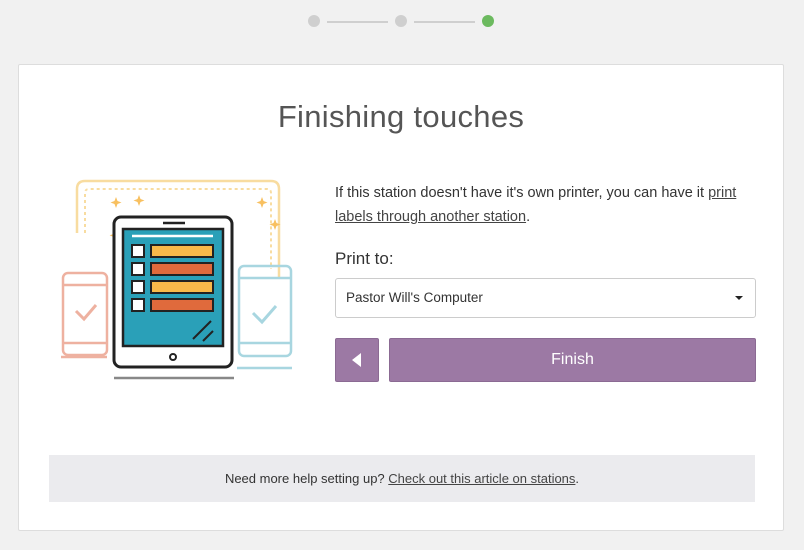 This screenshot has width=804, height=550. I want to click on back-arrow-icon, so click(356, 360).